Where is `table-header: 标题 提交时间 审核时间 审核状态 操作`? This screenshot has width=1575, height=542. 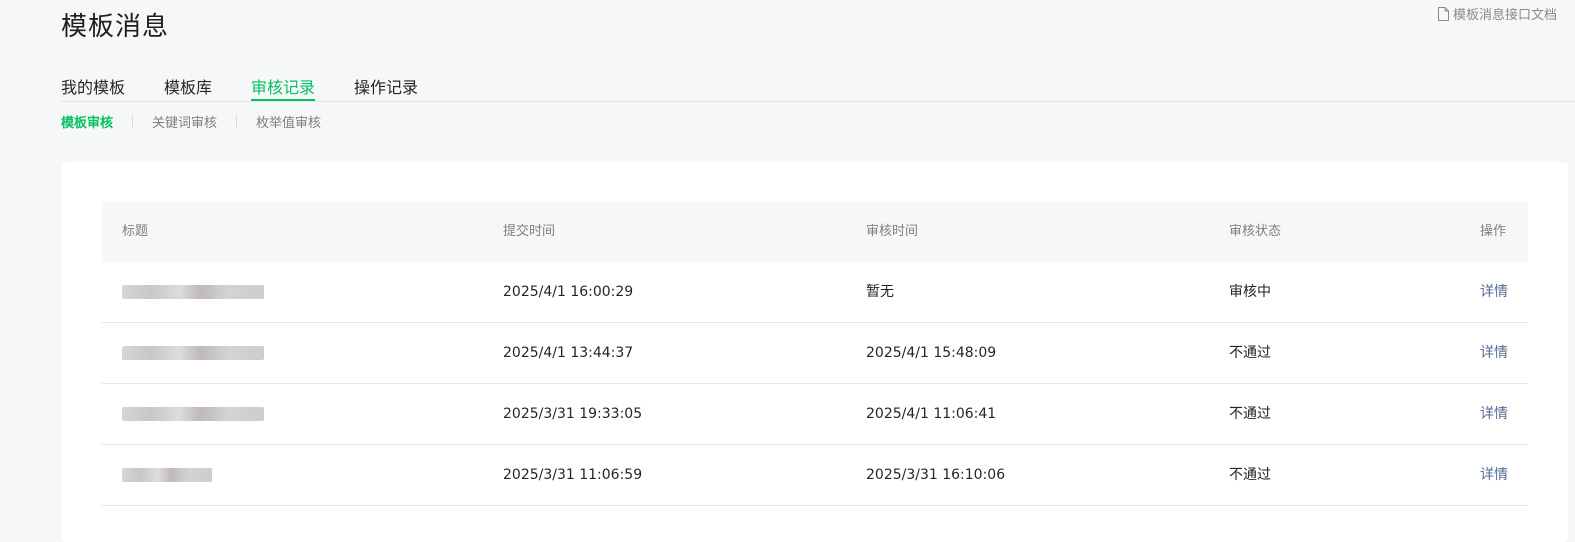 table-header: 标题 提交时间 审核时间 审核状态 操作 is located at coordinates (815, 232).